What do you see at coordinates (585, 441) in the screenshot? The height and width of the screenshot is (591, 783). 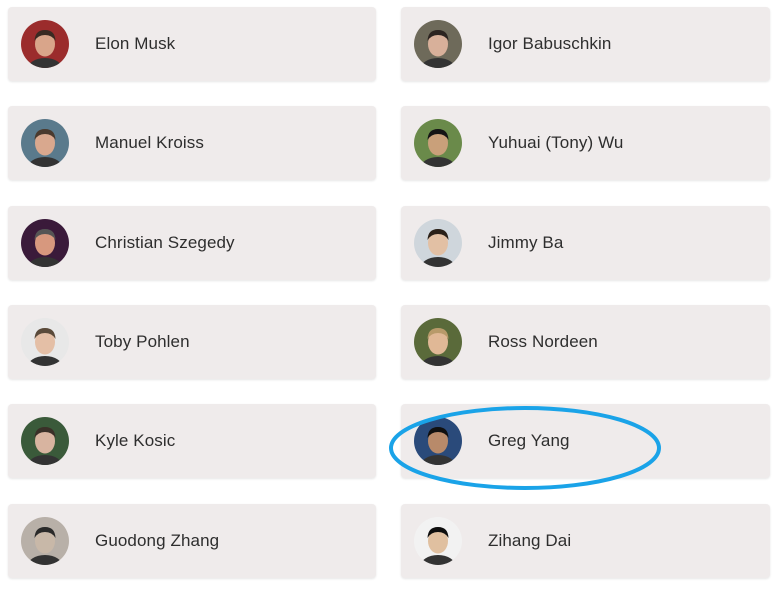 I see `member-card-greg-yang: Greg Yang` at bounding box center [585, 441].